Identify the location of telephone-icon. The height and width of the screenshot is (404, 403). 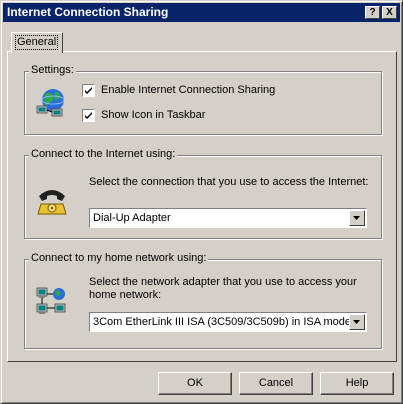
(52, 202).